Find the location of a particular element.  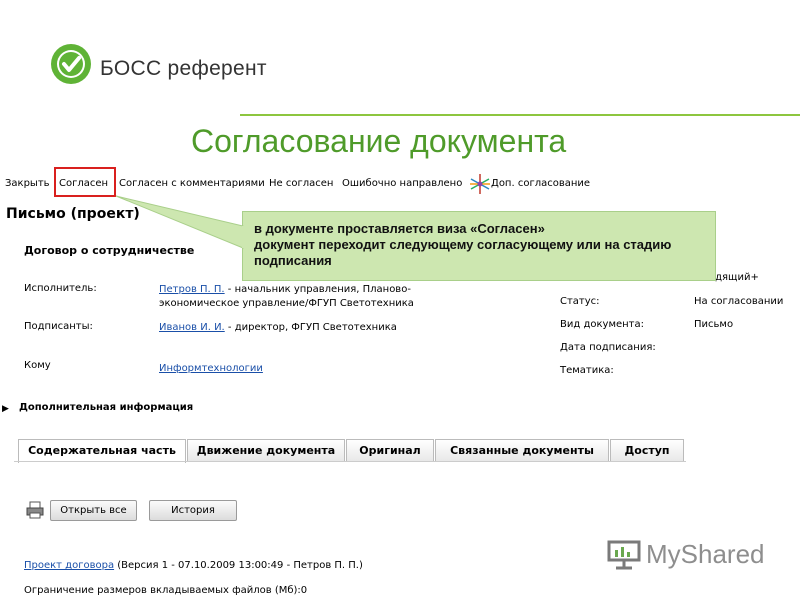

page-title: Согласование документа is located at coordinates (379, 141).